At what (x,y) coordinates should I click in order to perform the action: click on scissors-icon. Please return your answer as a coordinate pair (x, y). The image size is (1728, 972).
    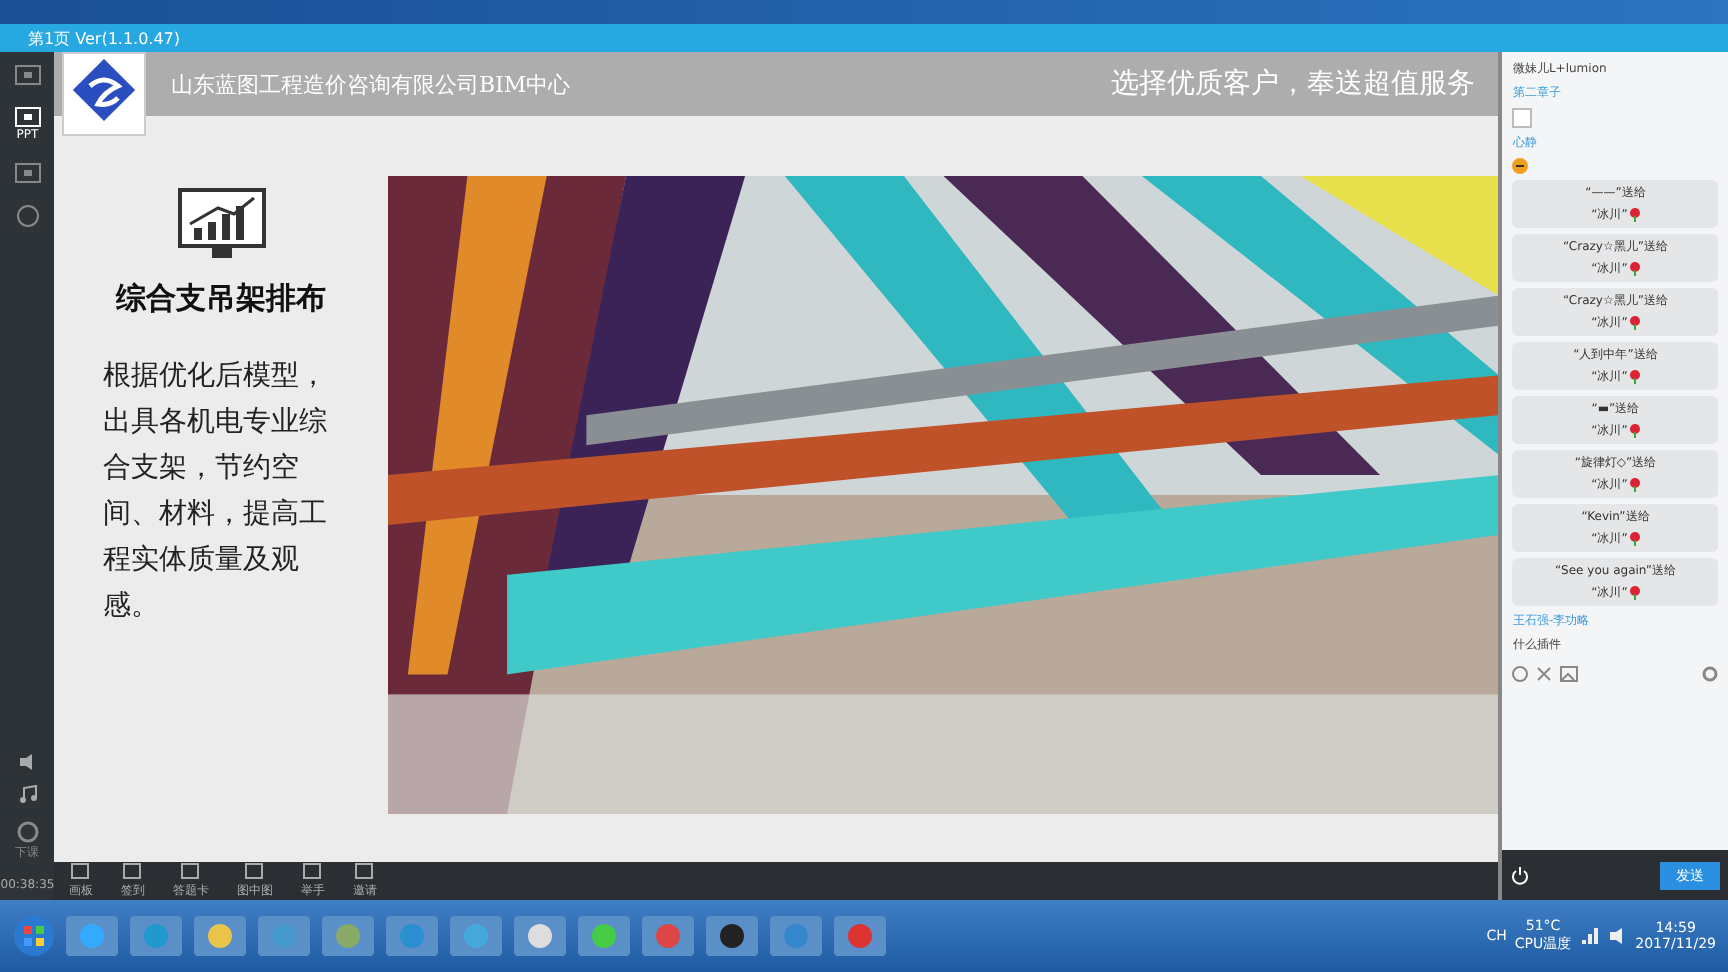
    Looking at the image, I should click on (1544, 674).